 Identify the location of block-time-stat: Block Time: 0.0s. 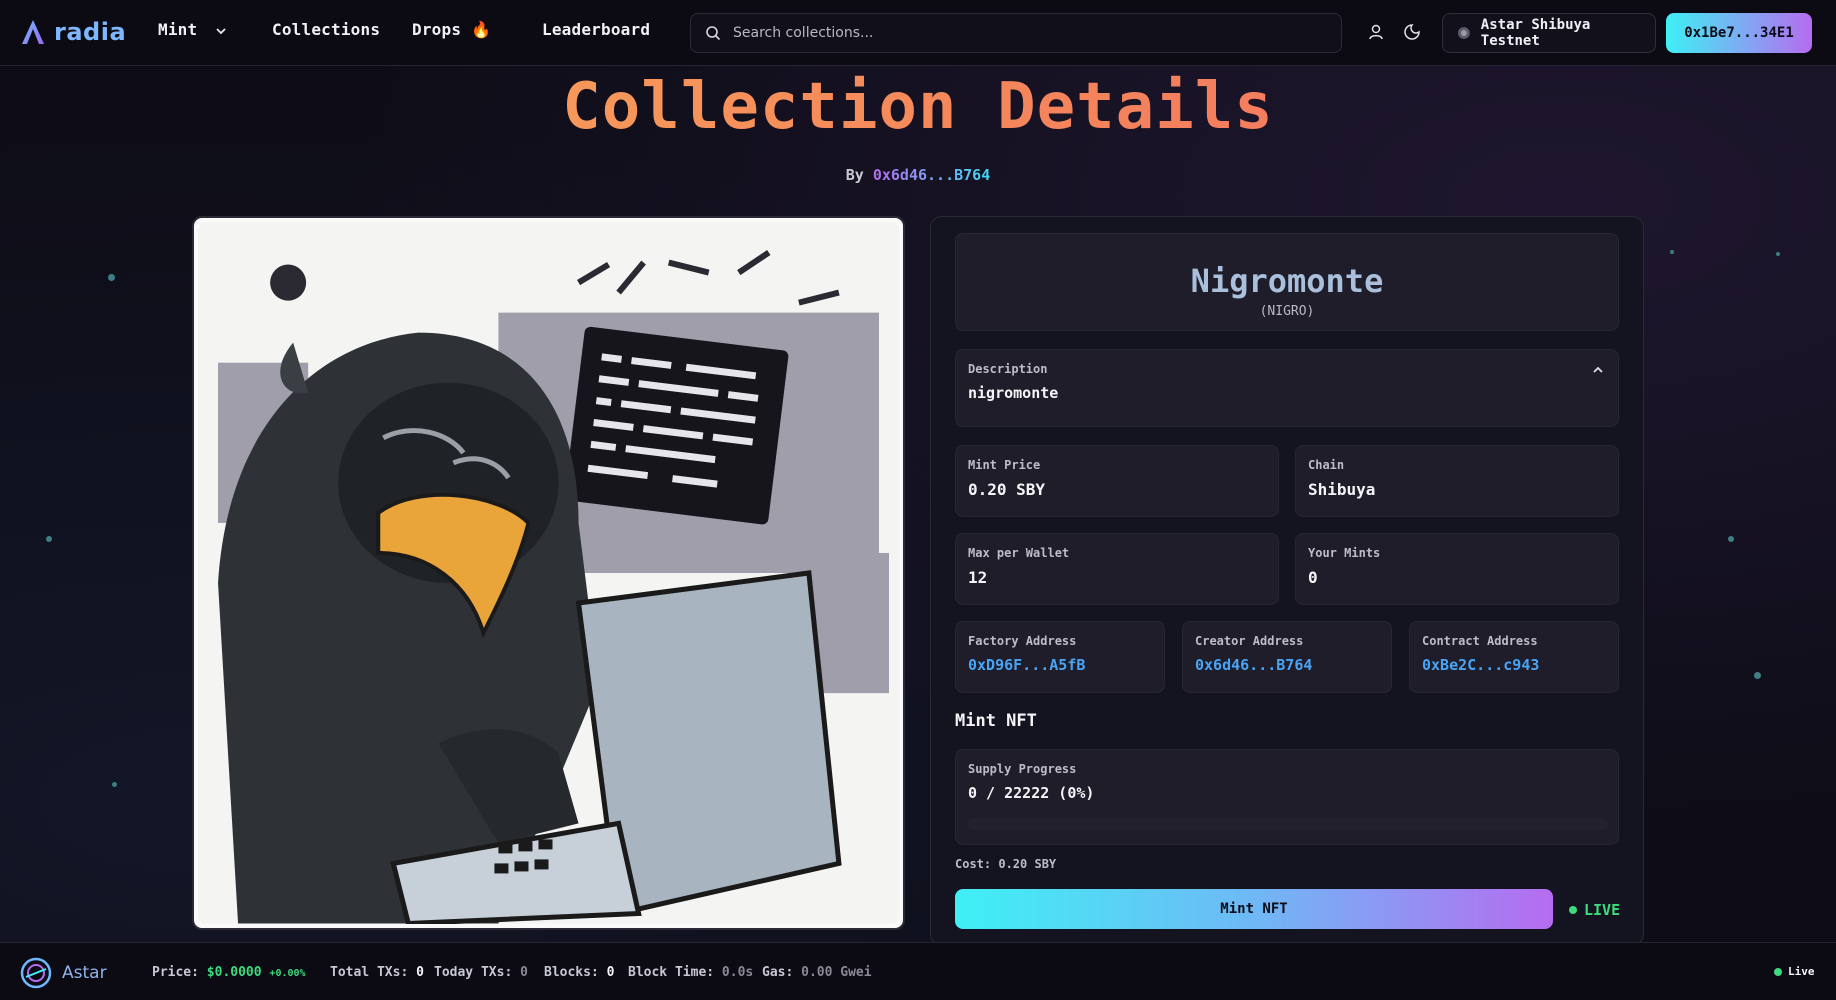
(690, 972).